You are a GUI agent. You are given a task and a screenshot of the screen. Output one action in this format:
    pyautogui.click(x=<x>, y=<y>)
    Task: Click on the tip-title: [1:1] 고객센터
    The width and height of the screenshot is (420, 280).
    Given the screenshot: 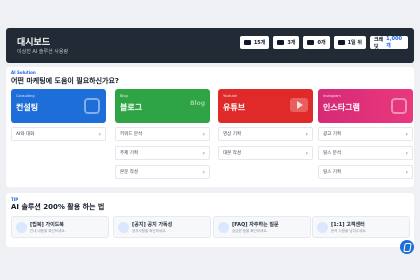 What is the action you would take?
    pyautogui.click(x=348, y=225)
    